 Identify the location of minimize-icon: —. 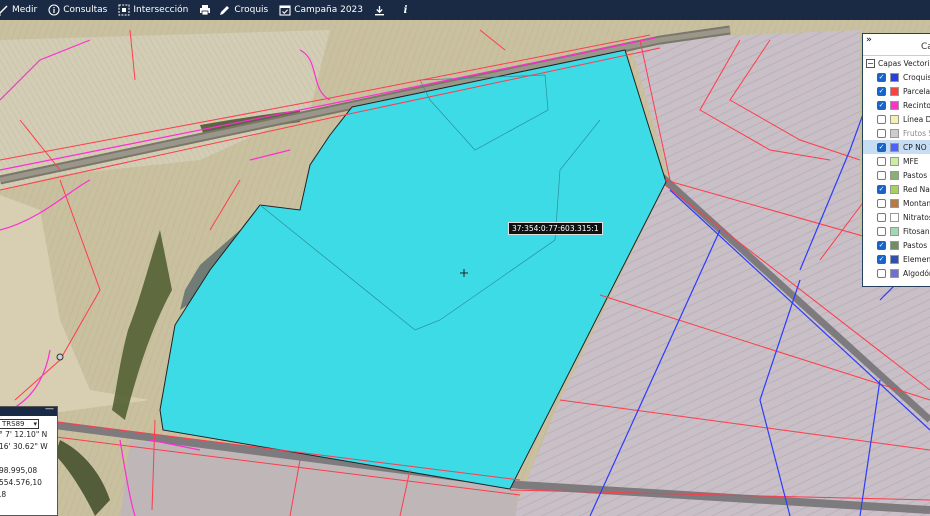
(49, 409).